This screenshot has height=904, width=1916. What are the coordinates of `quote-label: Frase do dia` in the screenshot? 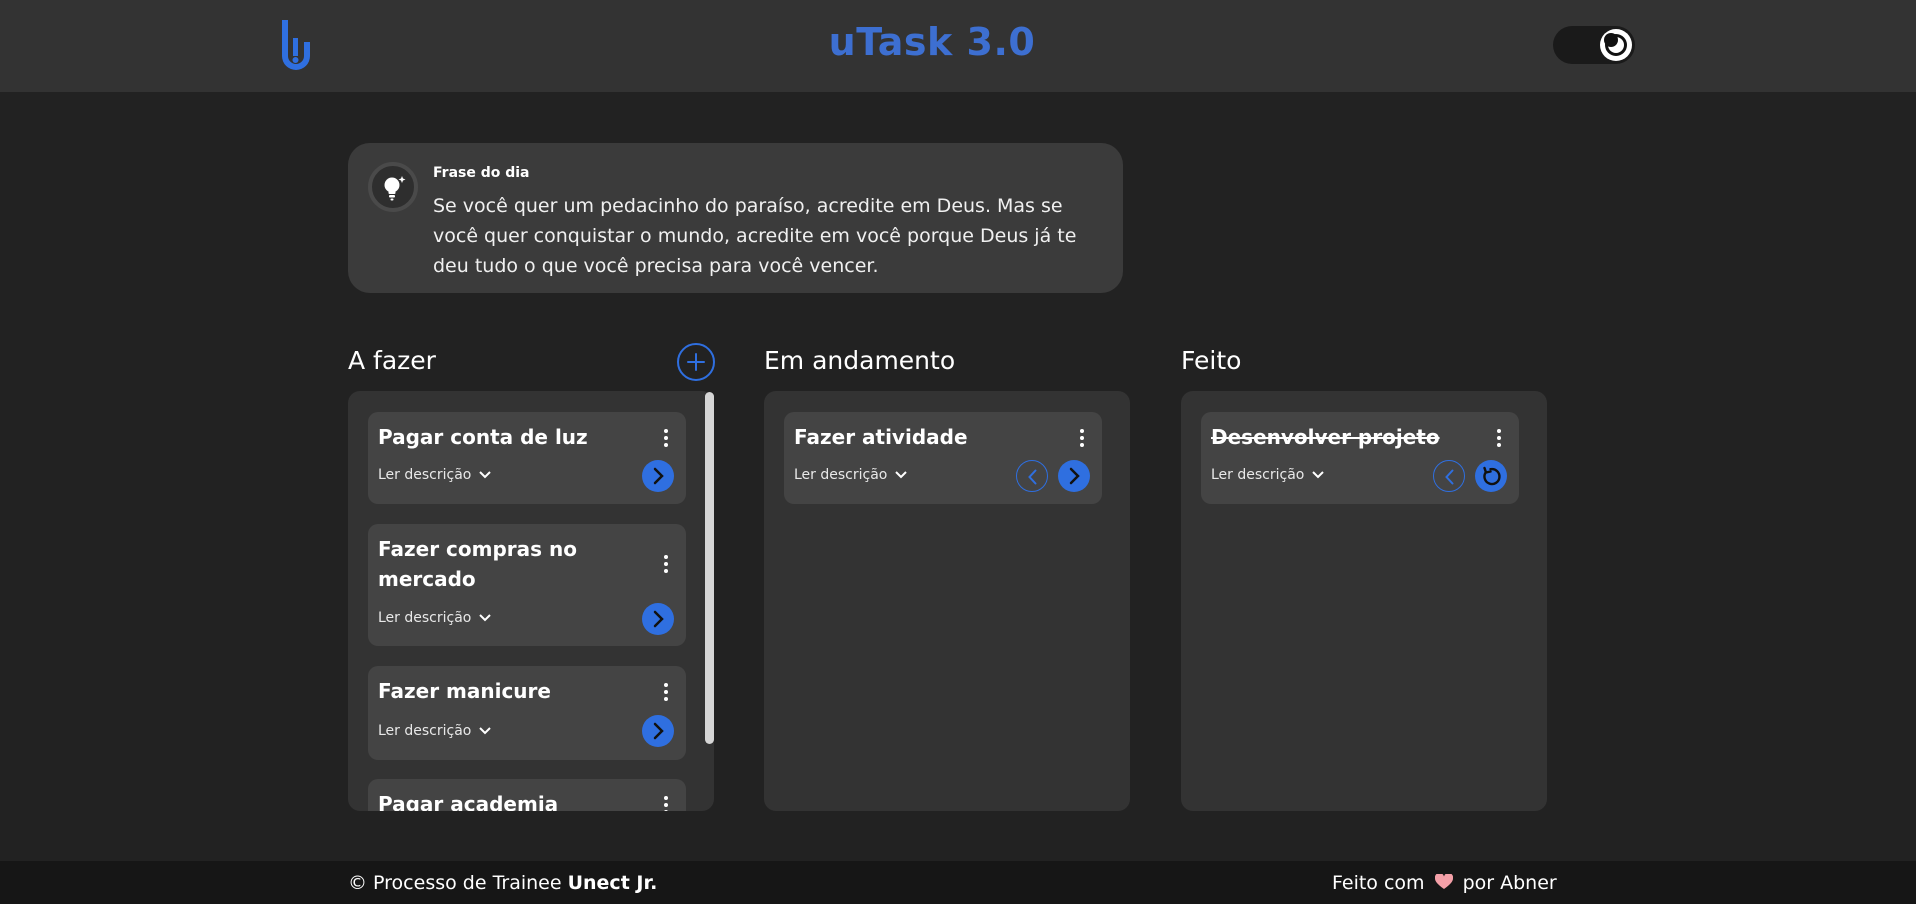 It's located at (481, 173).